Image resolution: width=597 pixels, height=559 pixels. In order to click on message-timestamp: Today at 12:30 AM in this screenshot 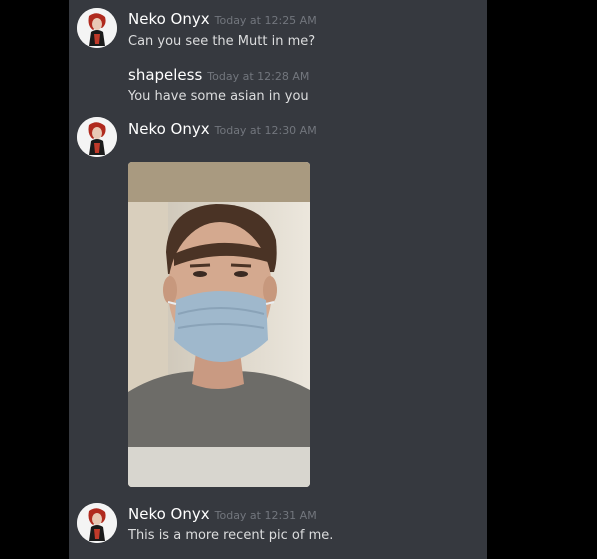, I will do `click(265, 130)`.